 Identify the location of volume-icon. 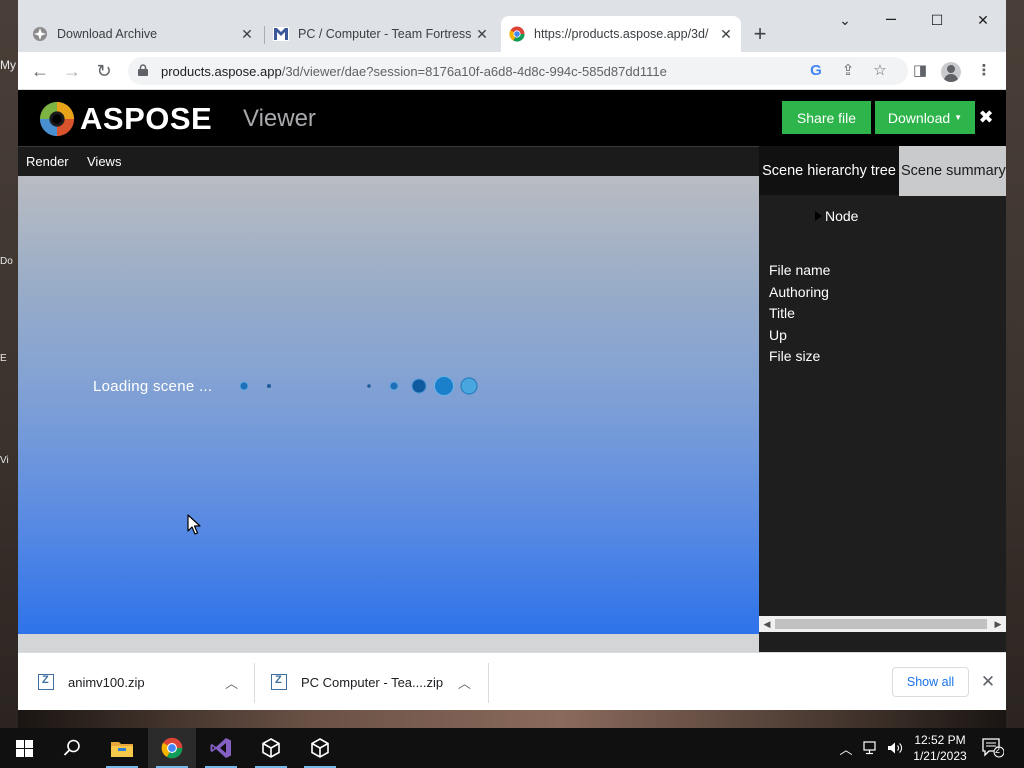
(895, 748).